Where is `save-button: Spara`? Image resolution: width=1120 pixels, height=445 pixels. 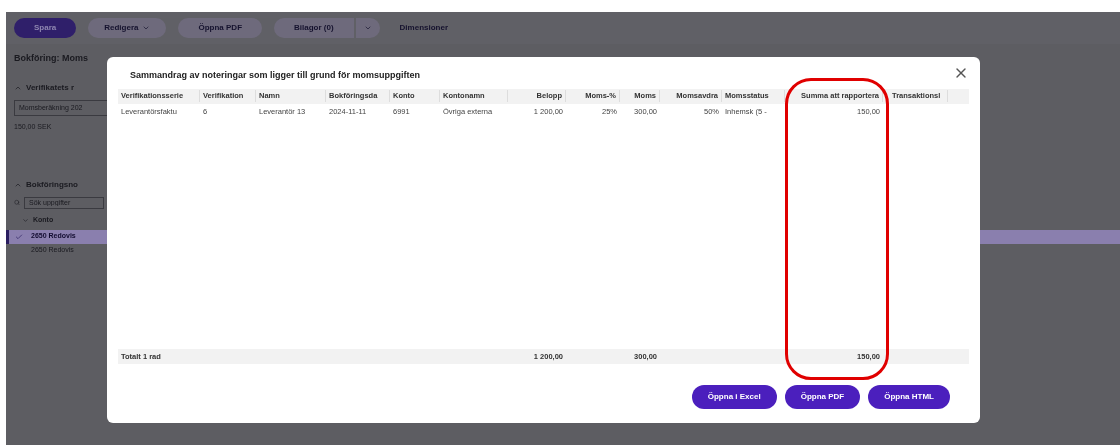
save-button: Spara is located at coordinates (45, 28).